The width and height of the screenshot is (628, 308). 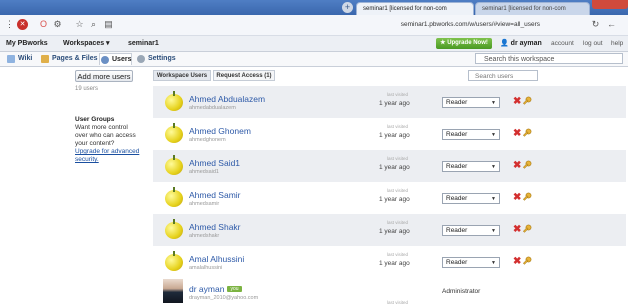 I want to click on tab-label: seminar1 [licensed for non-com, so click(x=405, y=9).